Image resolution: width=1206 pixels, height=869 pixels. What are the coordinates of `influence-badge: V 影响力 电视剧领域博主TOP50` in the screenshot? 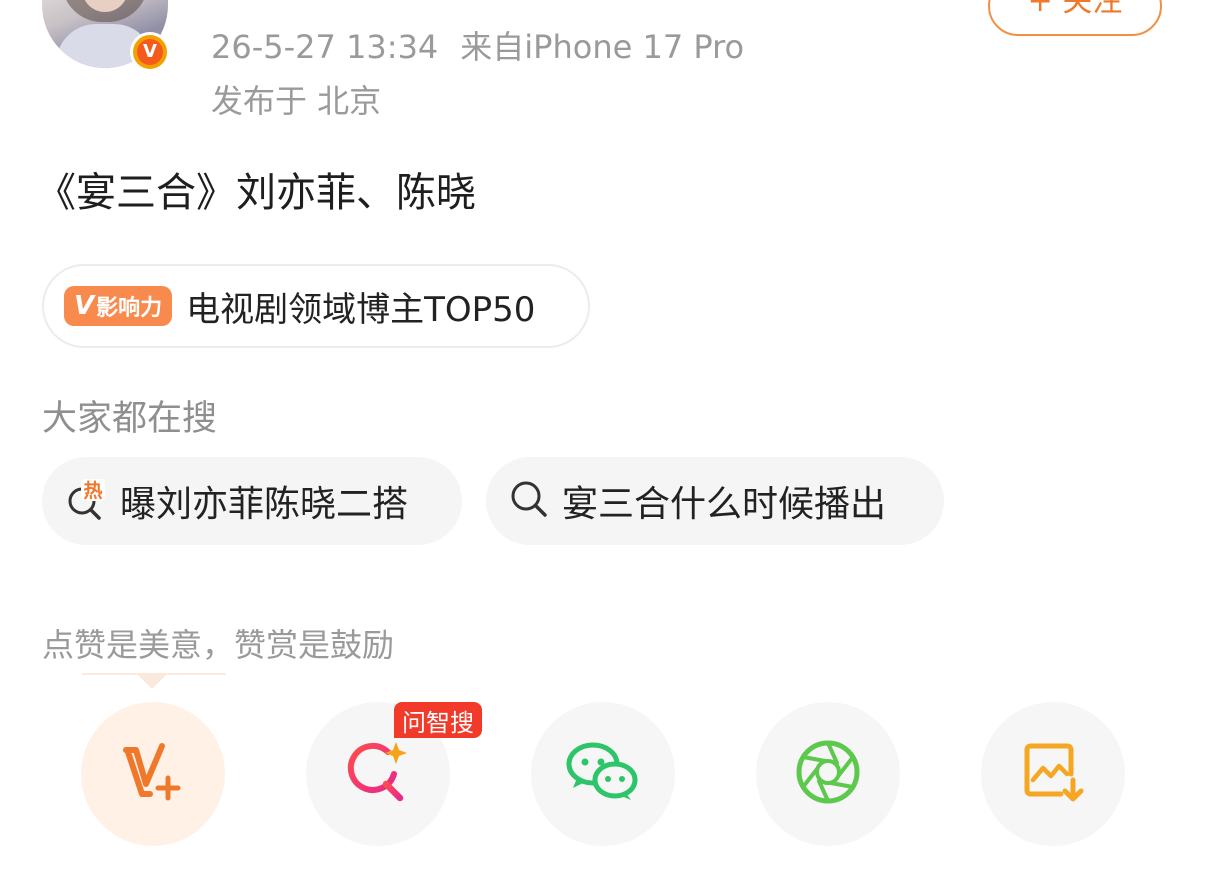 It's located at (316, 306).